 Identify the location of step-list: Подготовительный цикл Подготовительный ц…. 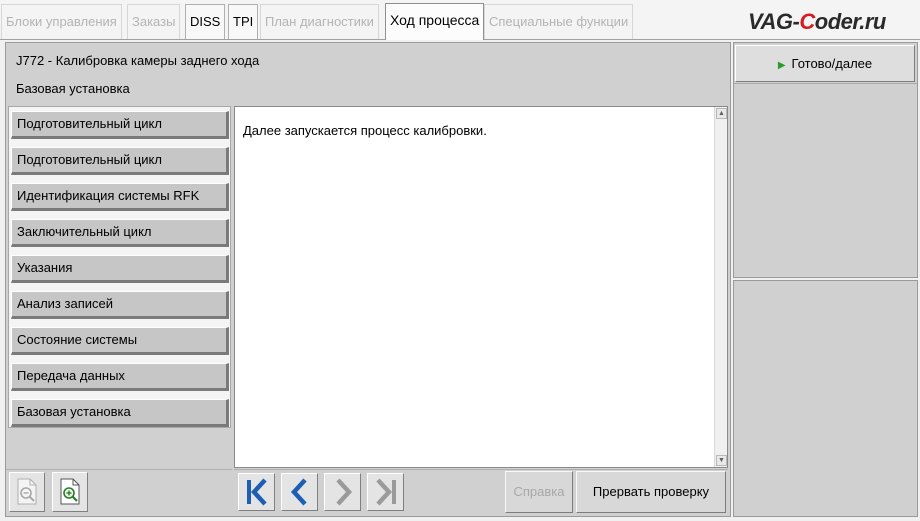
(119, 267).